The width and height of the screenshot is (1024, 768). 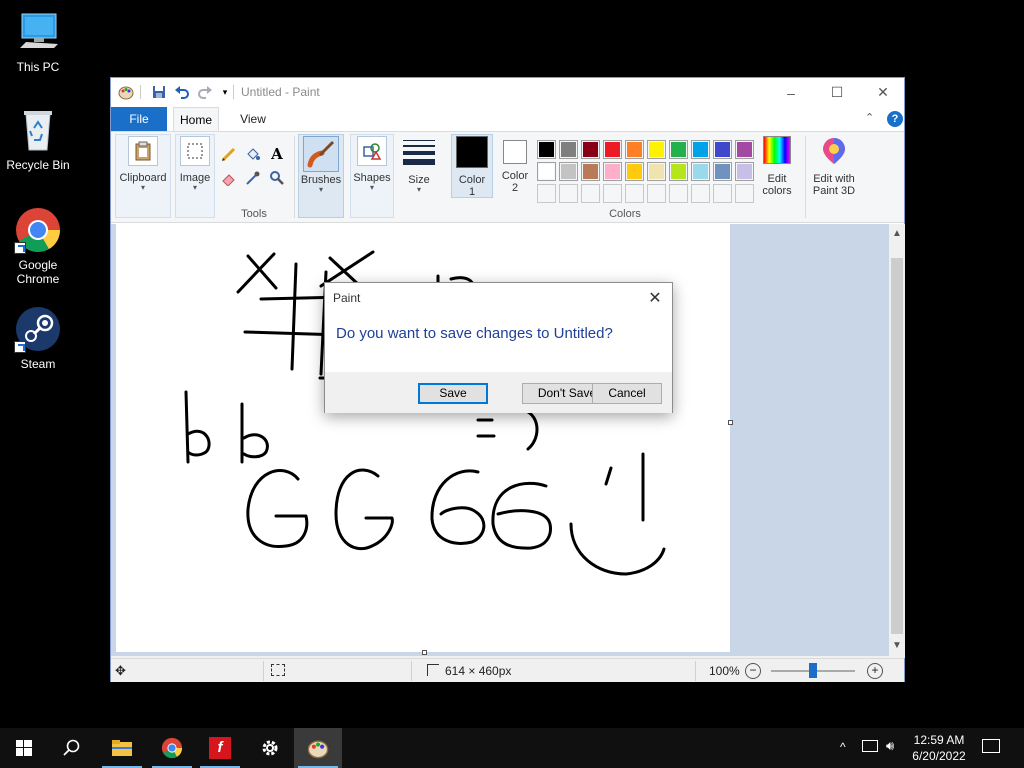 I want to click on network-icon, so click(x=870, y=746).